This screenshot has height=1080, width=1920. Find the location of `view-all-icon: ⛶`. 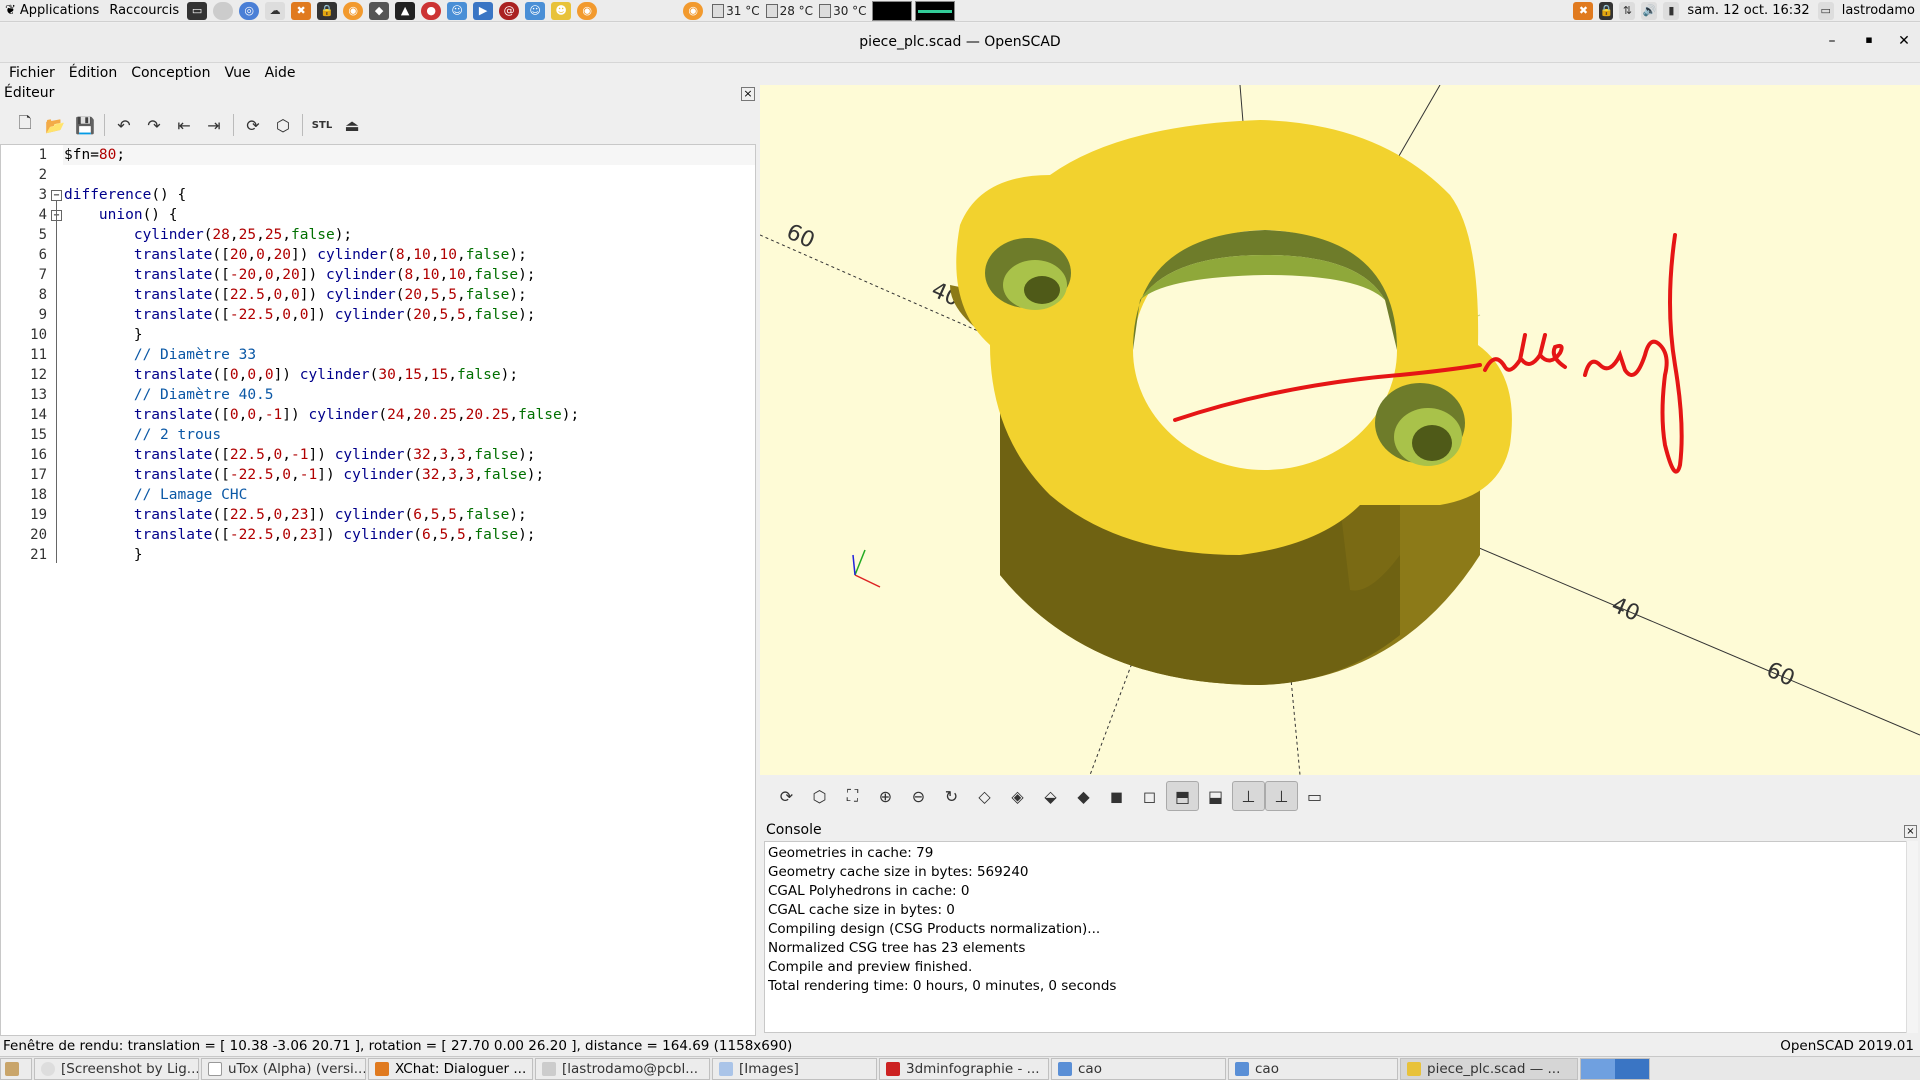

view-all-icon: ⛶ is located at coordinates (852, 796).